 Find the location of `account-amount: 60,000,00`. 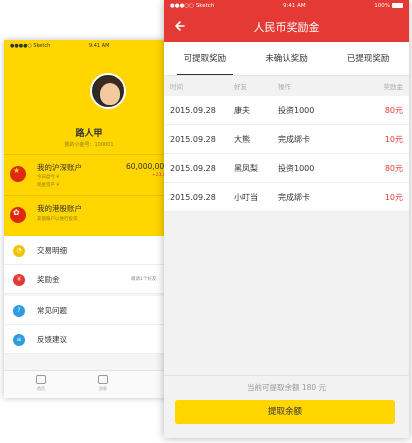

account-amount: 60,000,00 is located at coordinates (145, 166).